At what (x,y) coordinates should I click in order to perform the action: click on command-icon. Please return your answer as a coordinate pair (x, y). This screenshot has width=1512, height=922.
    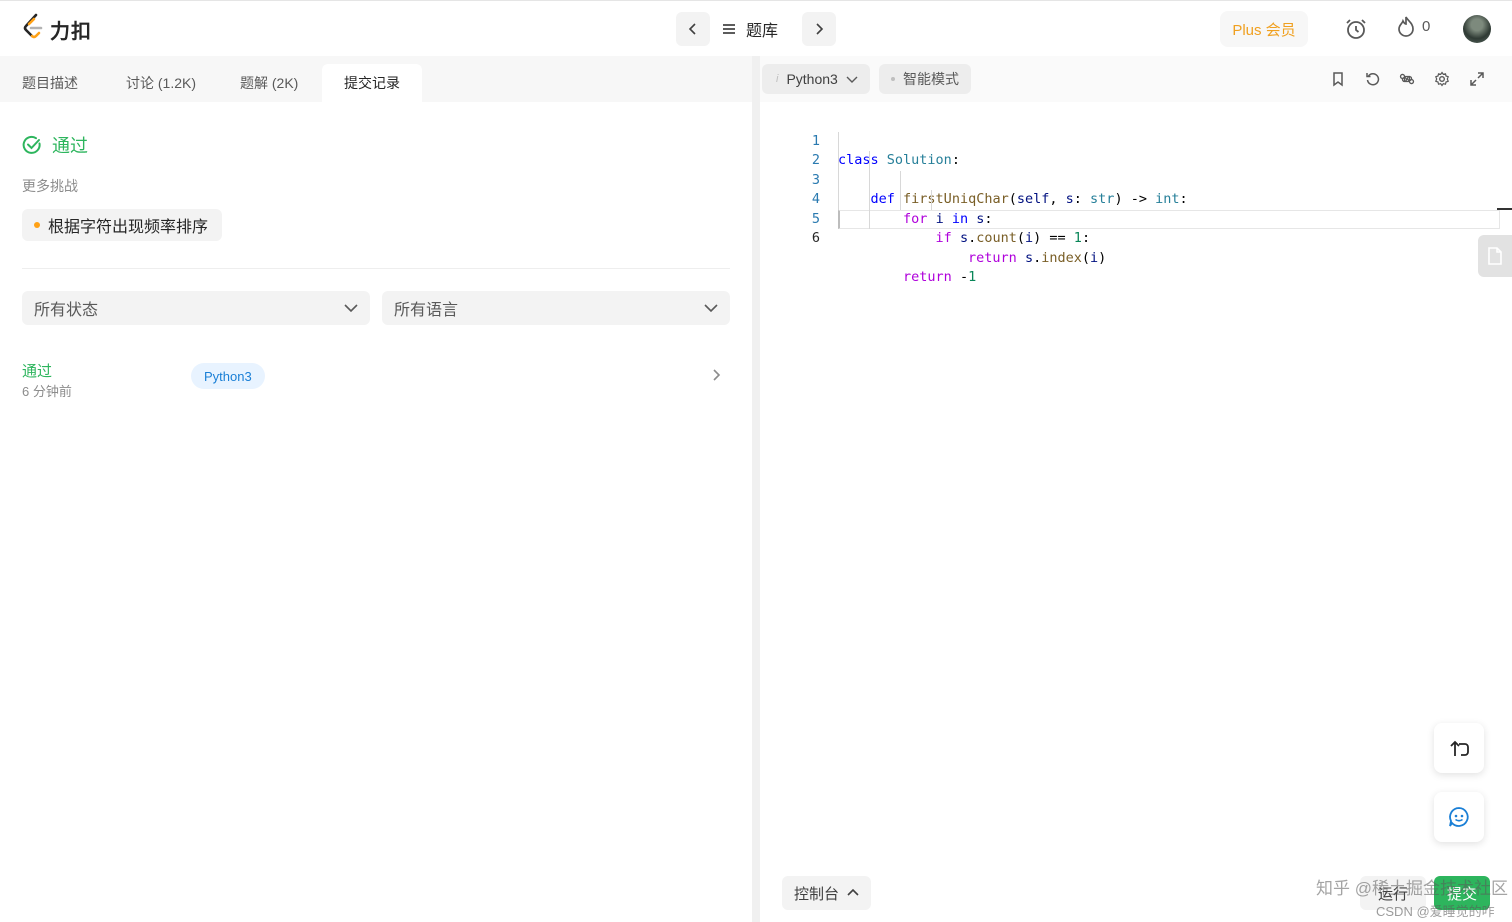
    Looking at the image, I should click on (1407, 79).